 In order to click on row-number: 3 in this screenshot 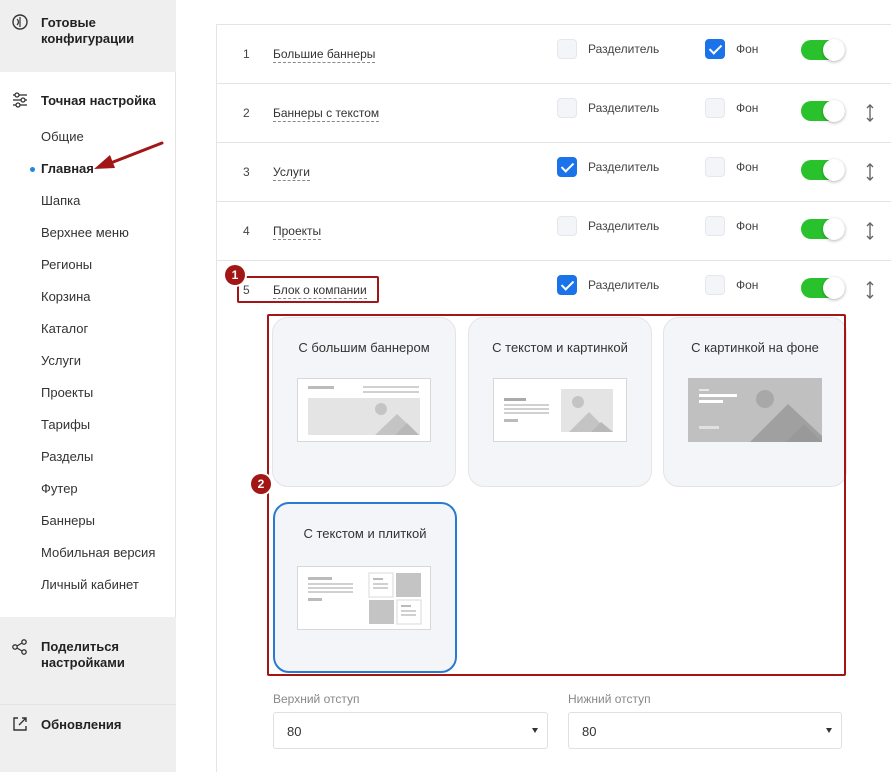, I will do `click(246, 172)`.